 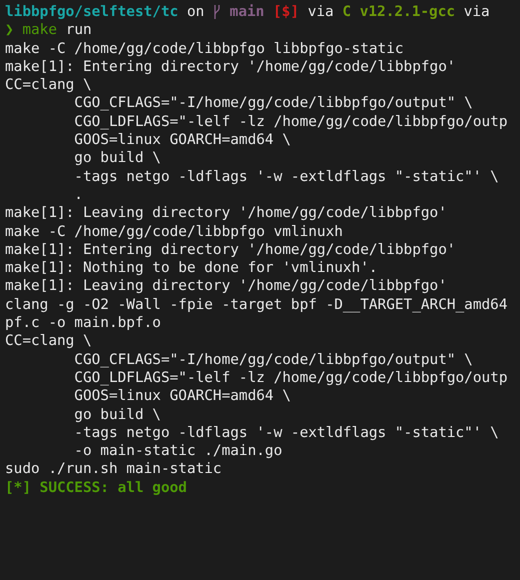 What do you see at coordinates (204, 48) in the screenshot?
I see `output-line: make -C /home/gg/code/libbpfgo libbpfgo-static` at bounding box center [204, 48].